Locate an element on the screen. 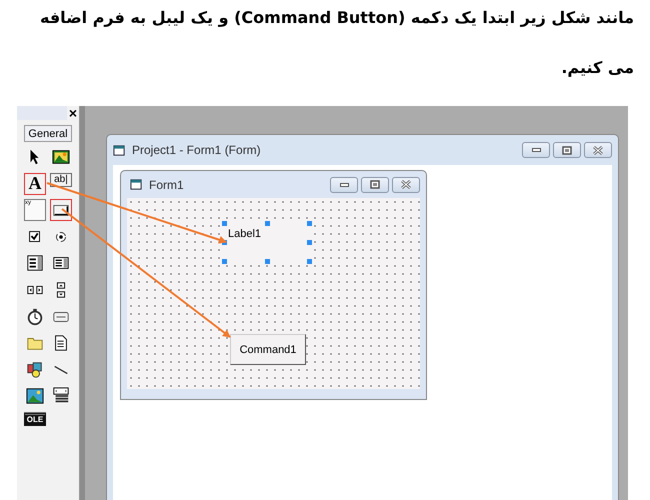 Image resolution: width=650 pixels, height=500 pixels. command-button: Command1 is located at coordinates (268, 349).